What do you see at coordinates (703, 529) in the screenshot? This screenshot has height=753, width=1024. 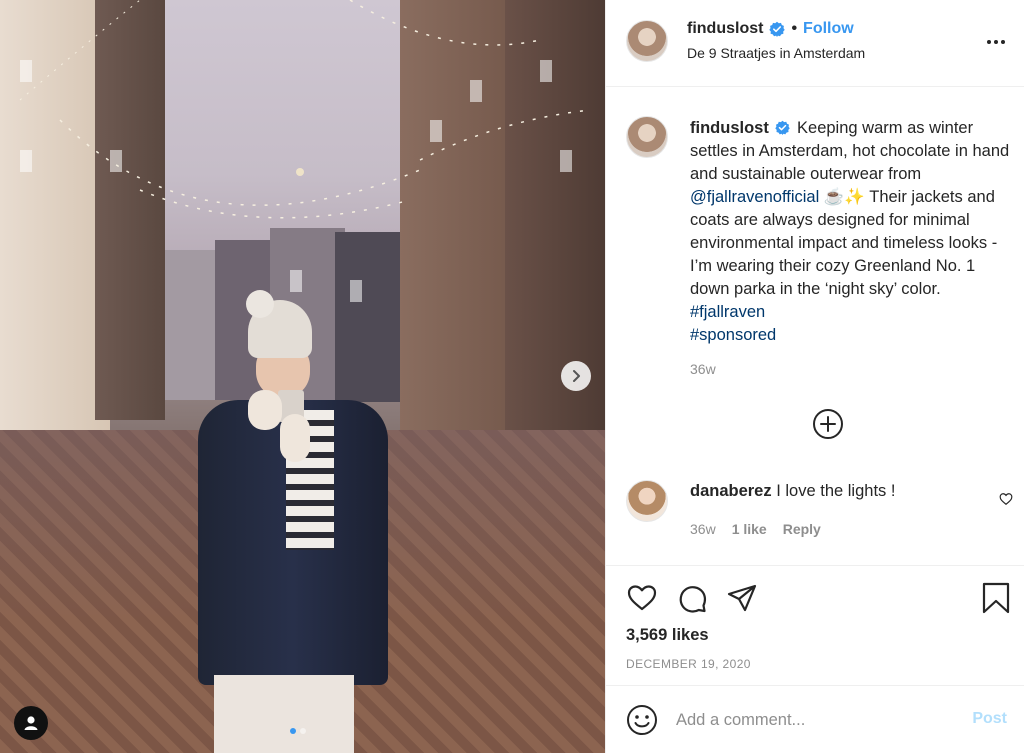 I see `comment-timestamp: 36w` at bounding box center [703, 529].